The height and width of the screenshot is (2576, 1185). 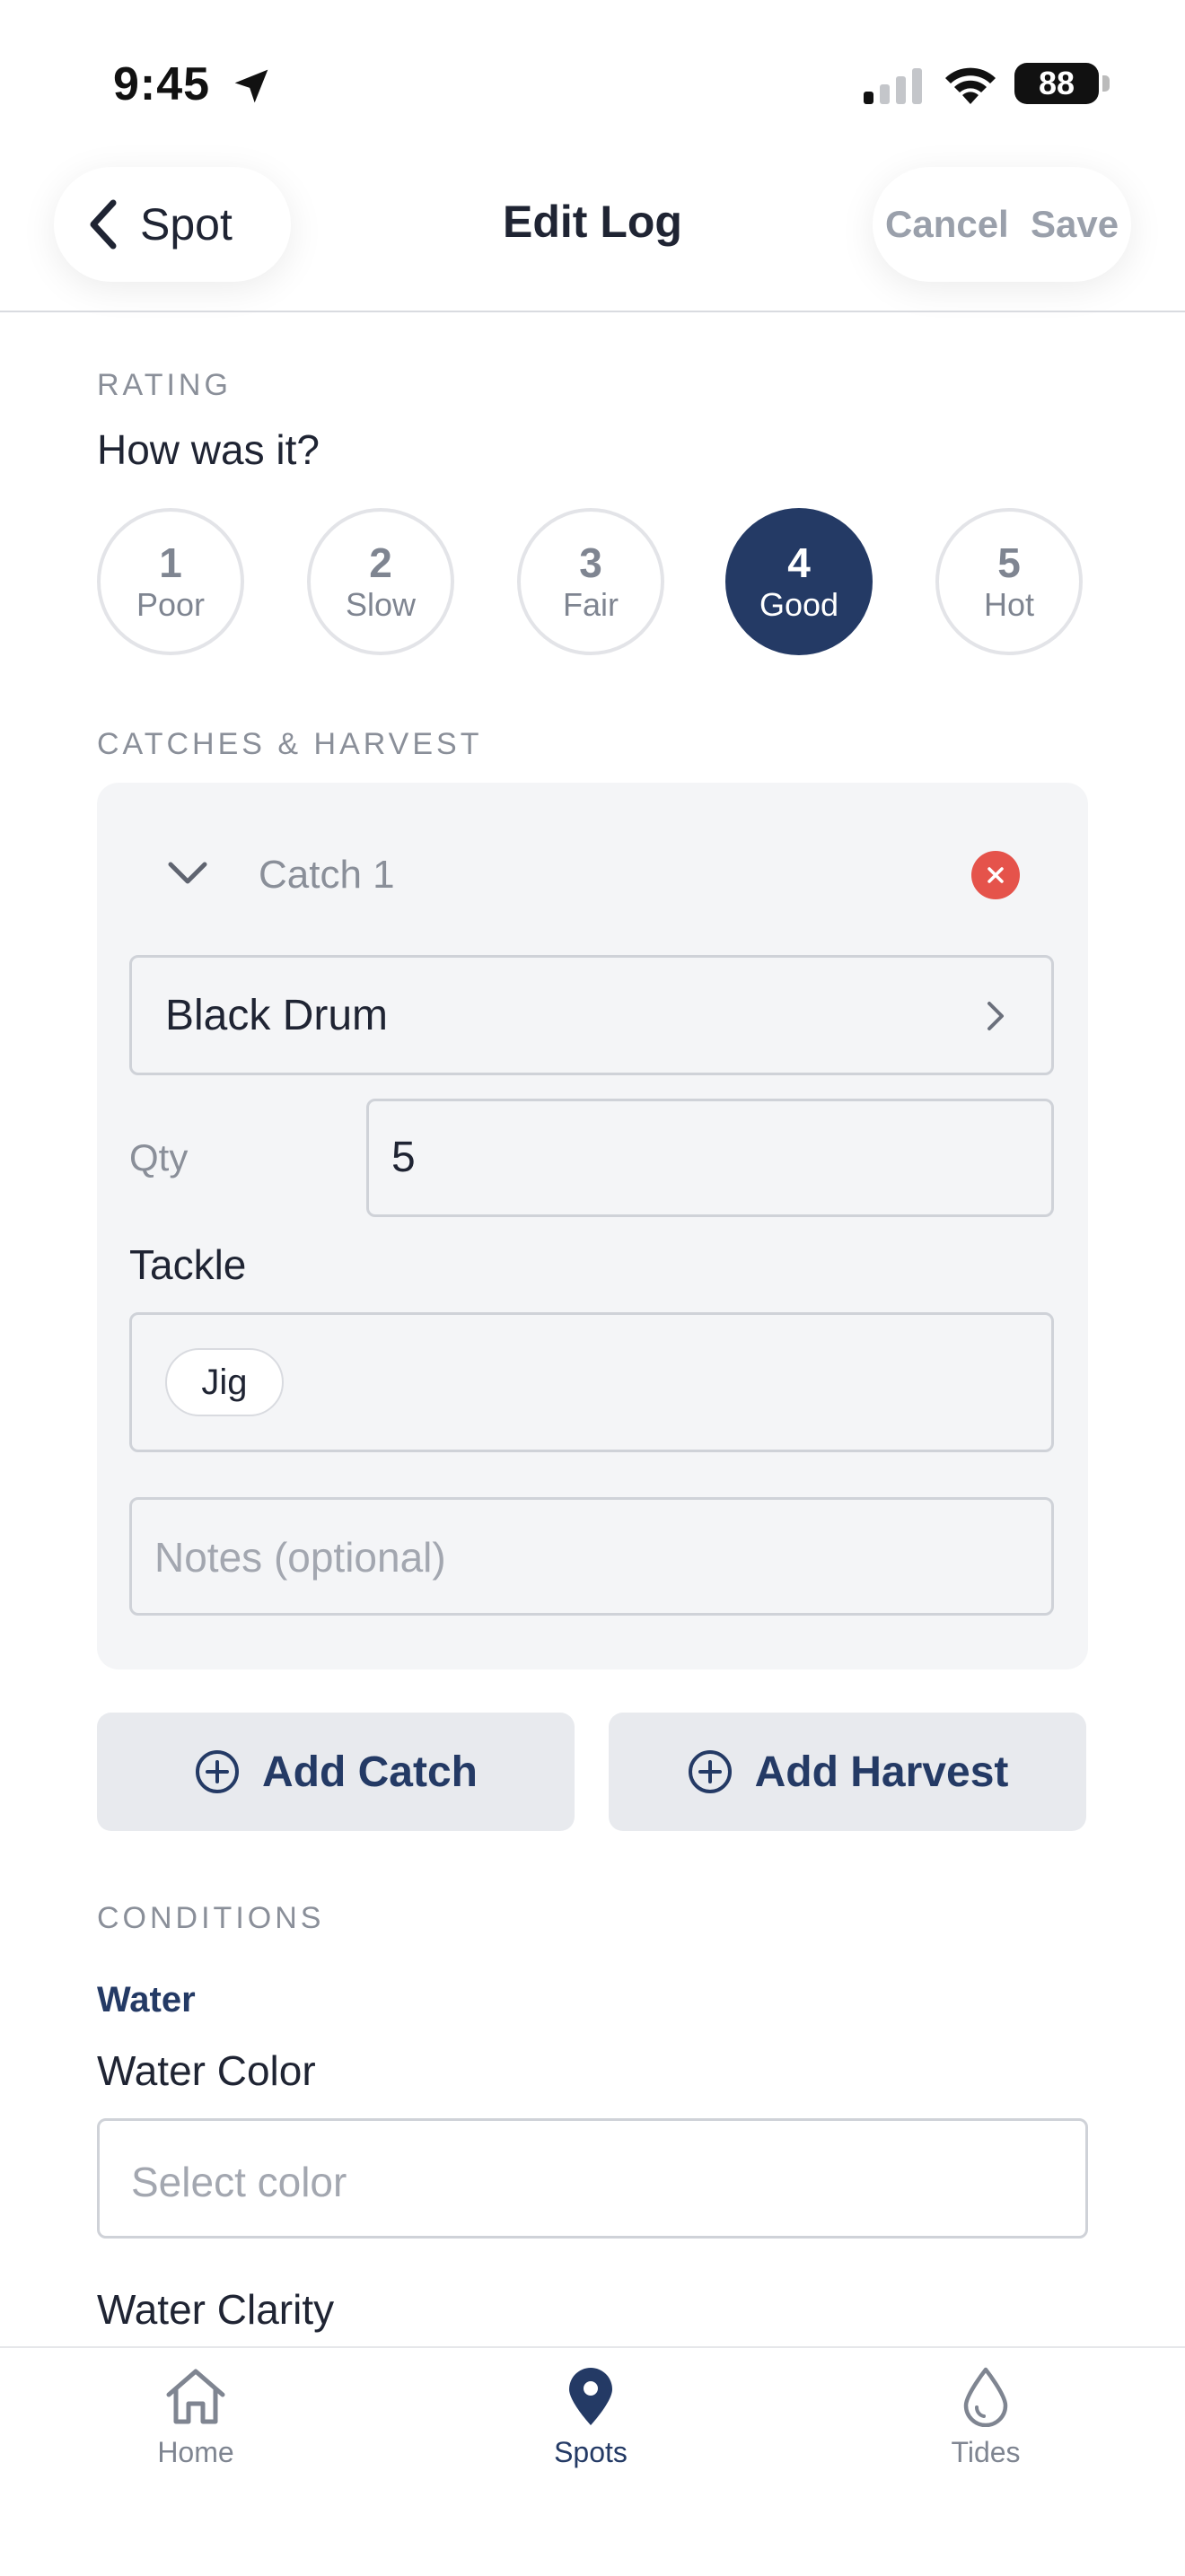 I want to click on water-drop-icon, so click(x=985, y=2397).